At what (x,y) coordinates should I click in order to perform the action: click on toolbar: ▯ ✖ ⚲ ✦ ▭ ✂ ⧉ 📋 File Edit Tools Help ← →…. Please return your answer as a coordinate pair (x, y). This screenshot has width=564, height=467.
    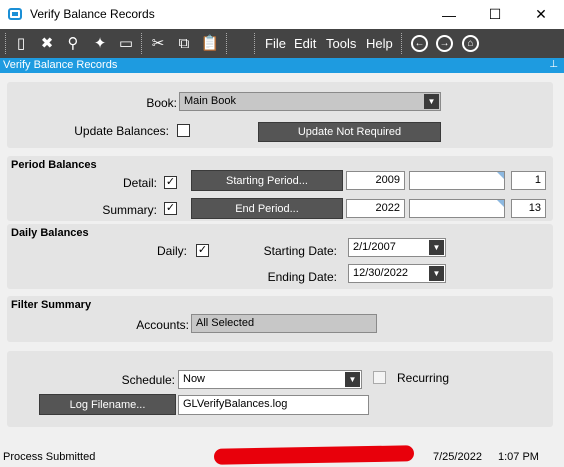
    Looking at the image, I should click on (282, 43).